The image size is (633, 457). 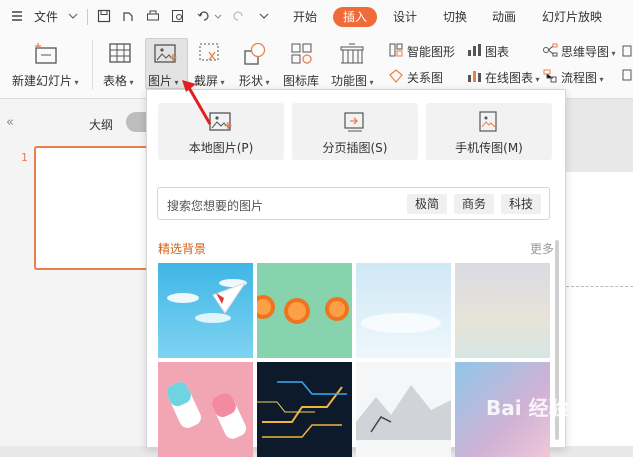 I want to click on file-menu: 文件, so click(x=46, y=16).